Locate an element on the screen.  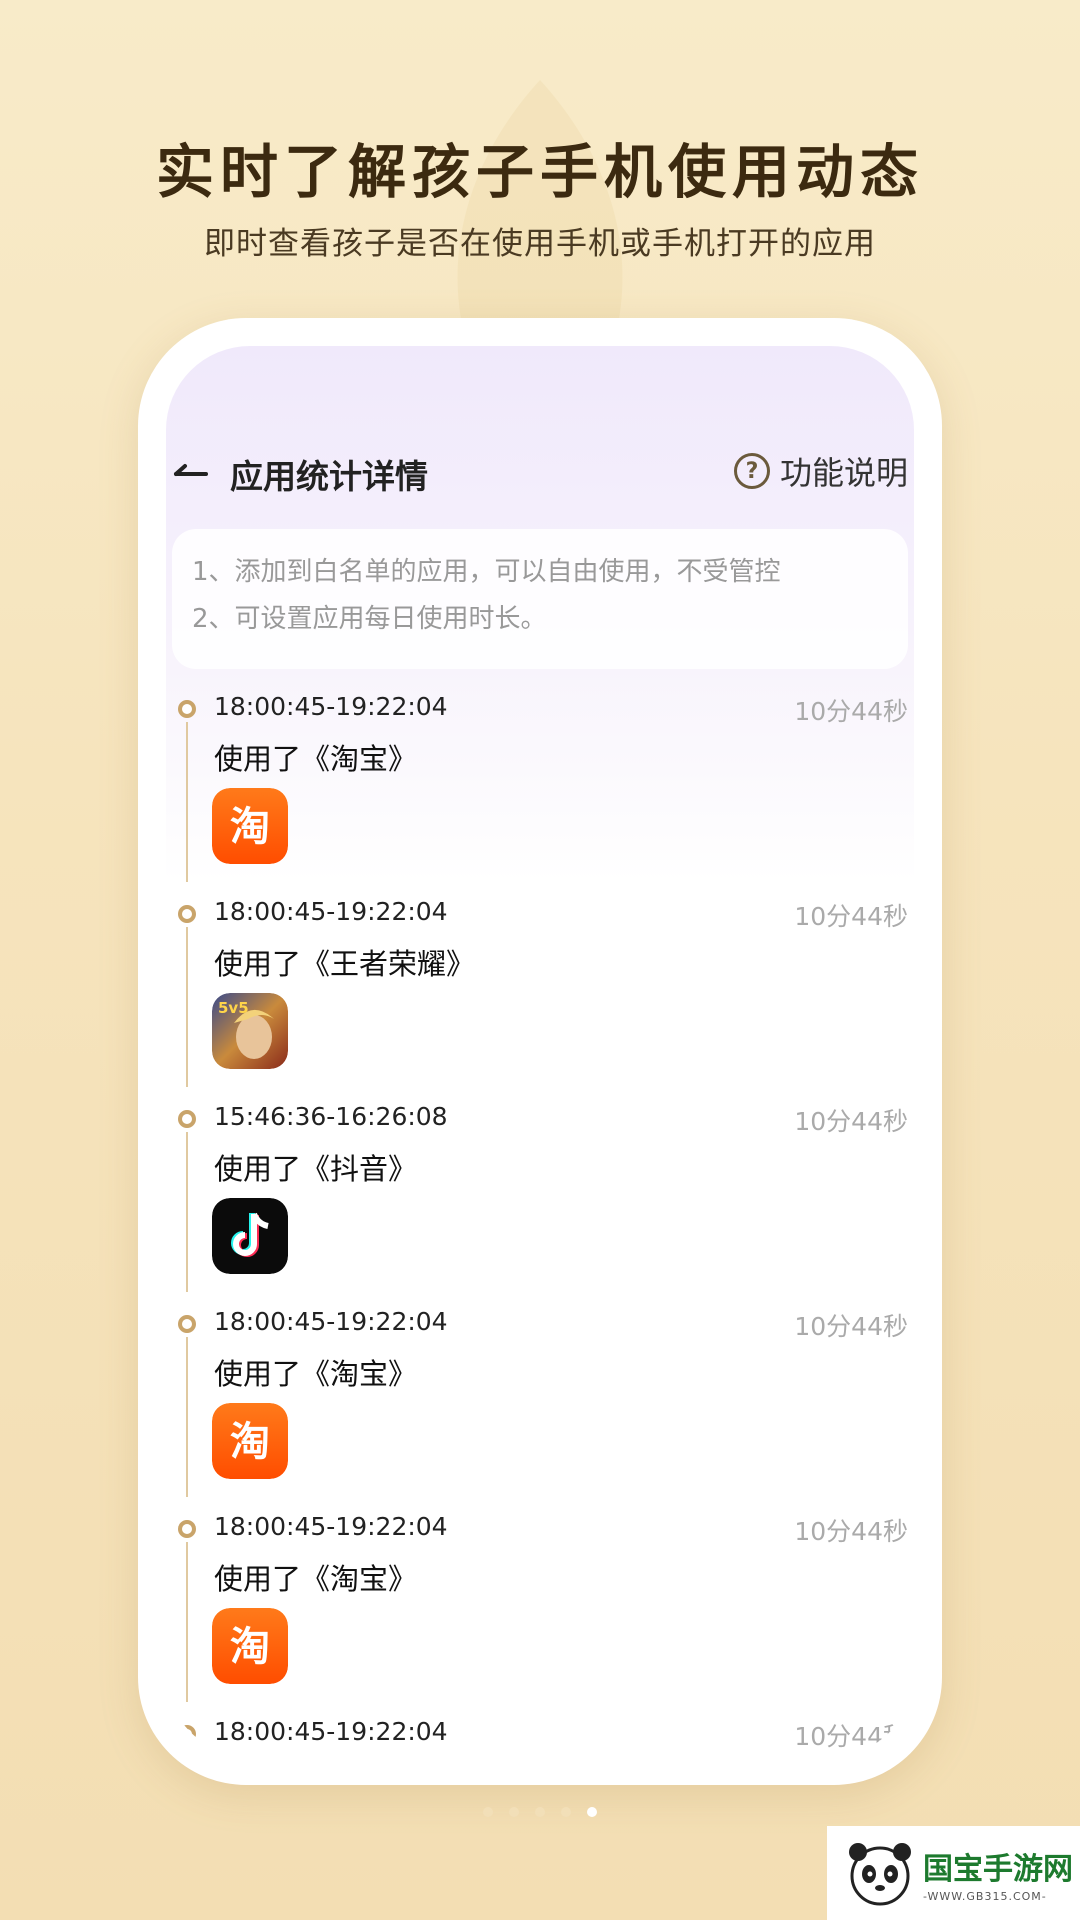
icon-glyph: 5v5 is located at coordinates (233, 1008).